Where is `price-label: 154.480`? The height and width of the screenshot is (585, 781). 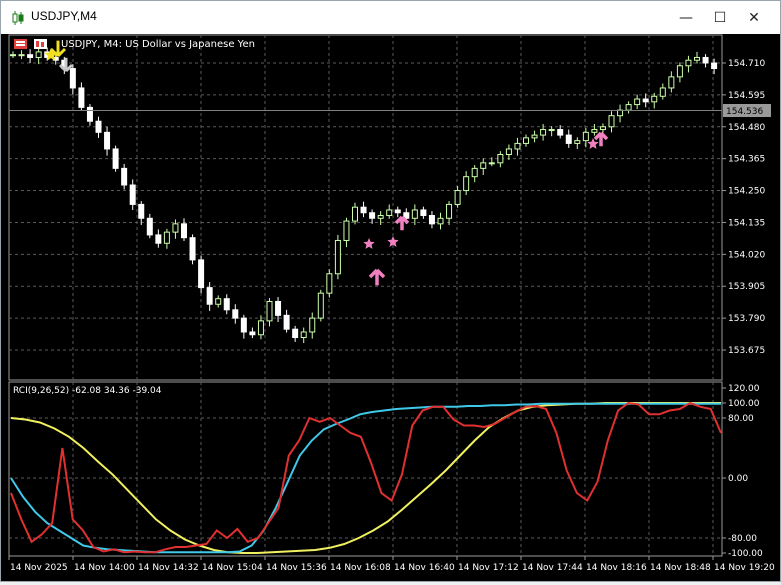 price-label: 154.480 is located at coordinates (746, 128).